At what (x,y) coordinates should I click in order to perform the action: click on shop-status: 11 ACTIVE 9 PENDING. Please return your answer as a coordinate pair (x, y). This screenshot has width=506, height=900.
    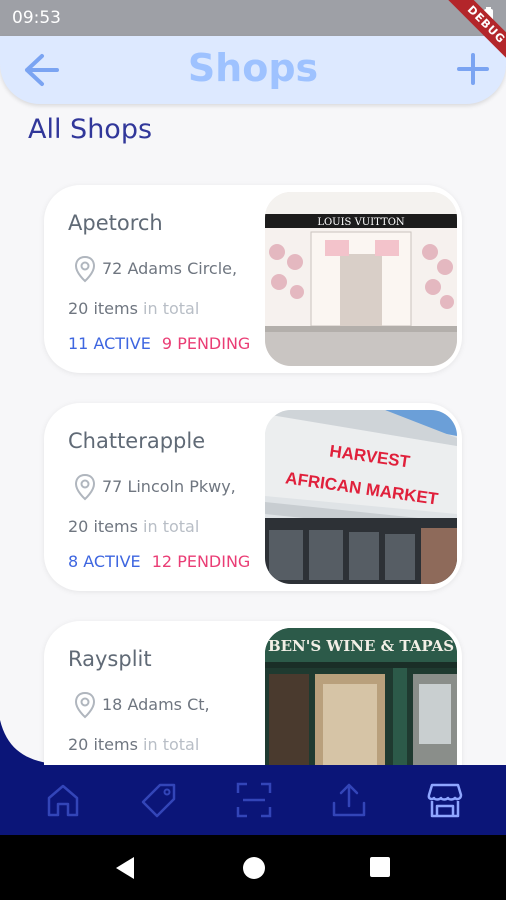
    Looking at the image, I should click on (159, 343).